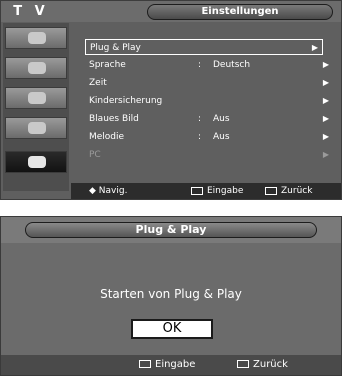 This screenshot has height=376, width=342. I want to click on ok-button: OK, so click(172, 329).